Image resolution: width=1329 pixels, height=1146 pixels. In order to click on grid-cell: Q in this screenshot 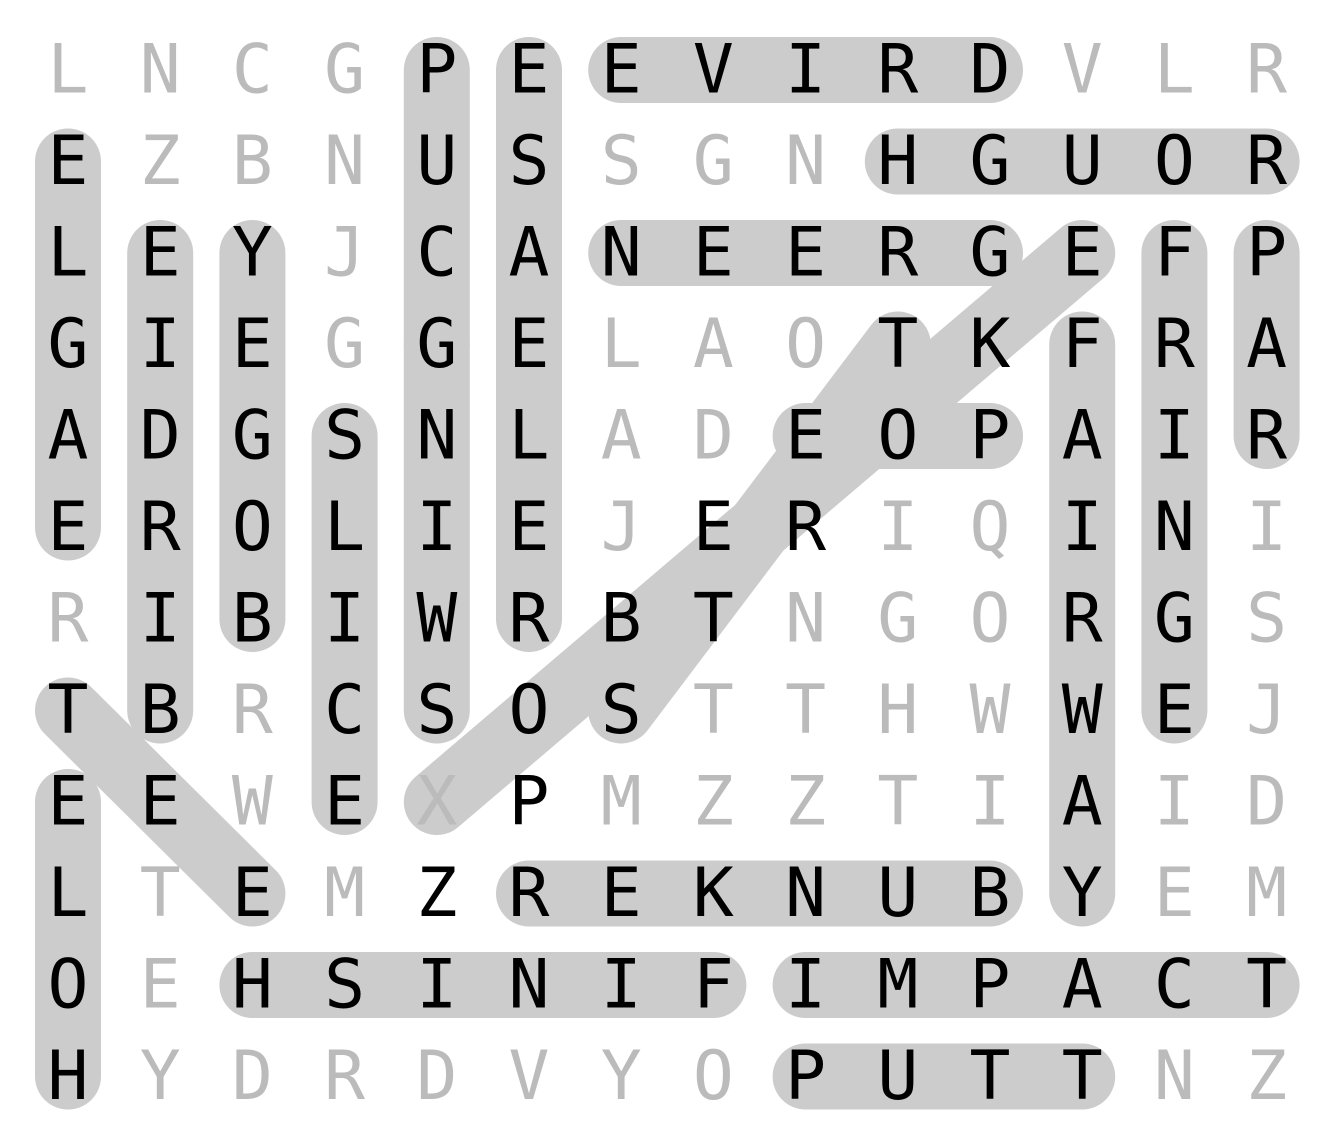, I will do `click(990, 527)`.